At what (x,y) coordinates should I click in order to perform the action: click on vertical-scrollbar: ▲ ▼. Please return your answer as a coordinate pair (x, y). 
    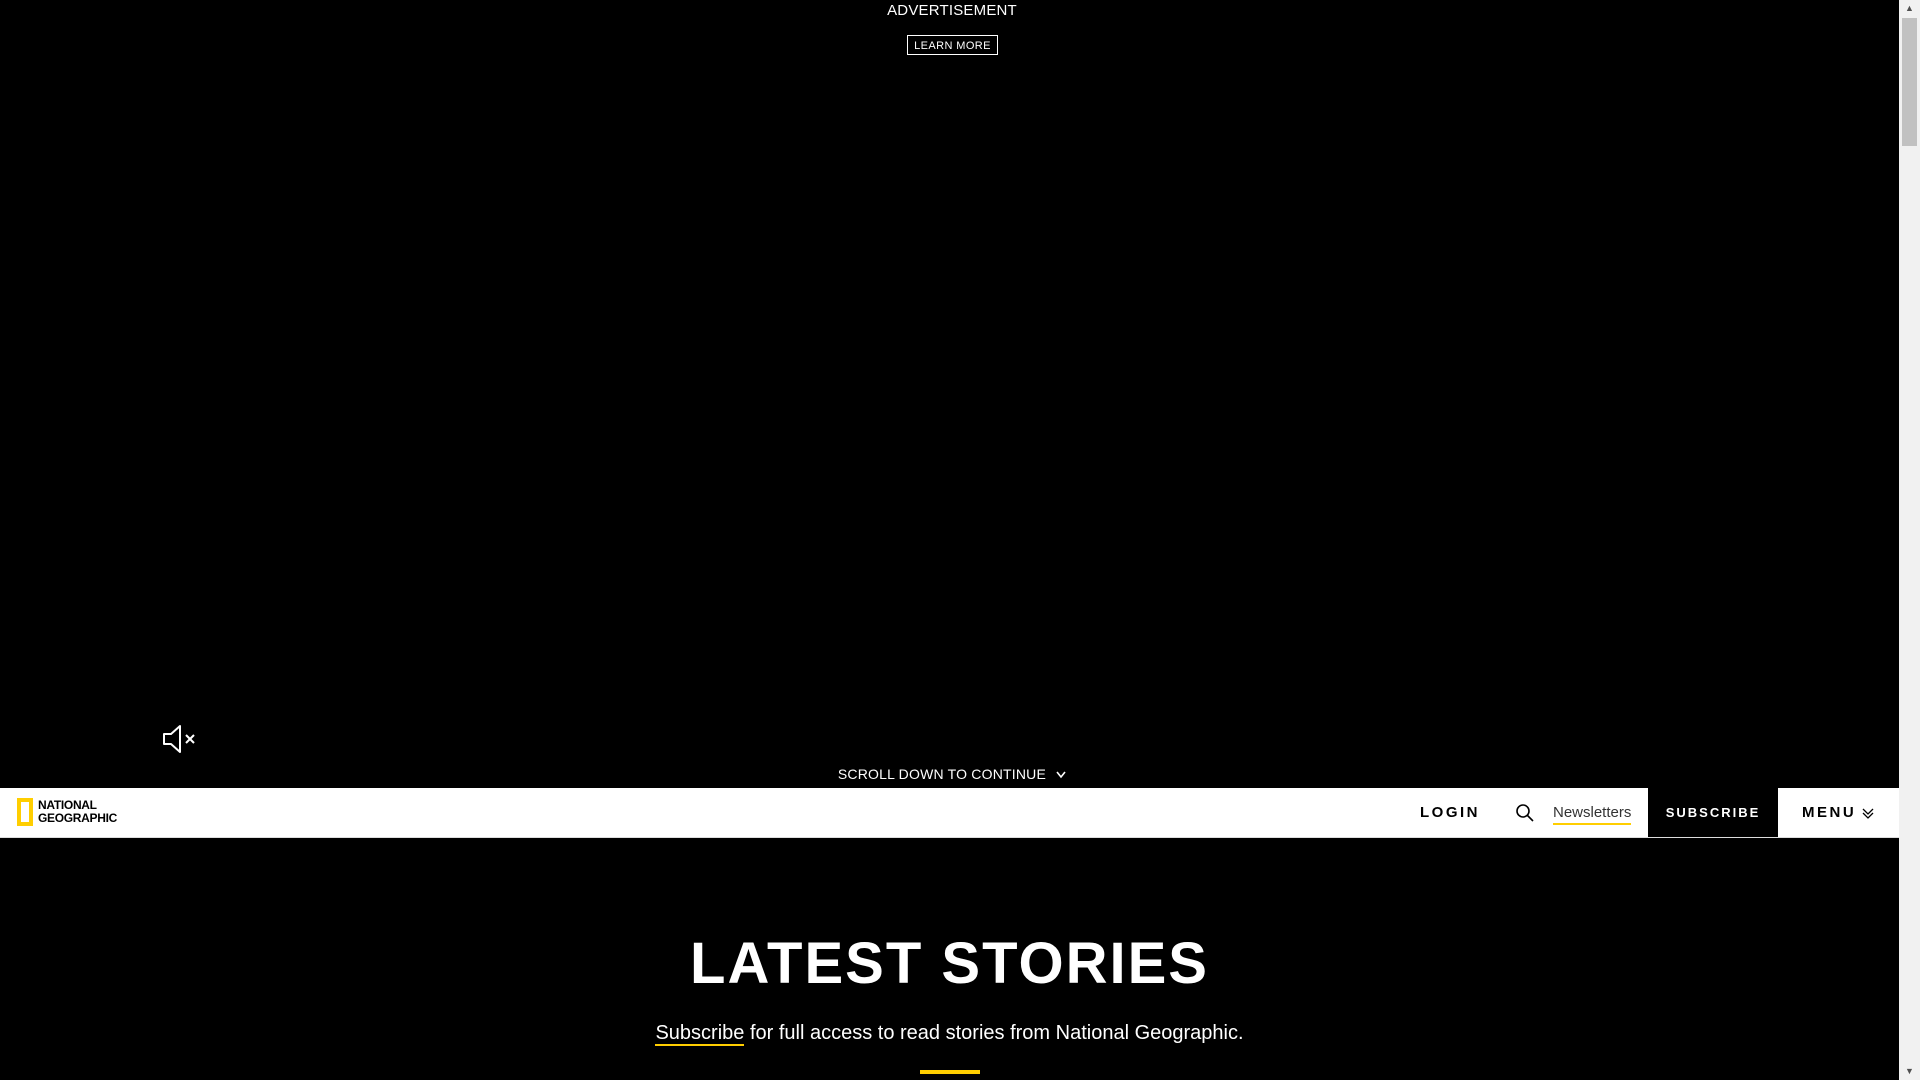
    Looking at the image, I should click on (1909, 540).